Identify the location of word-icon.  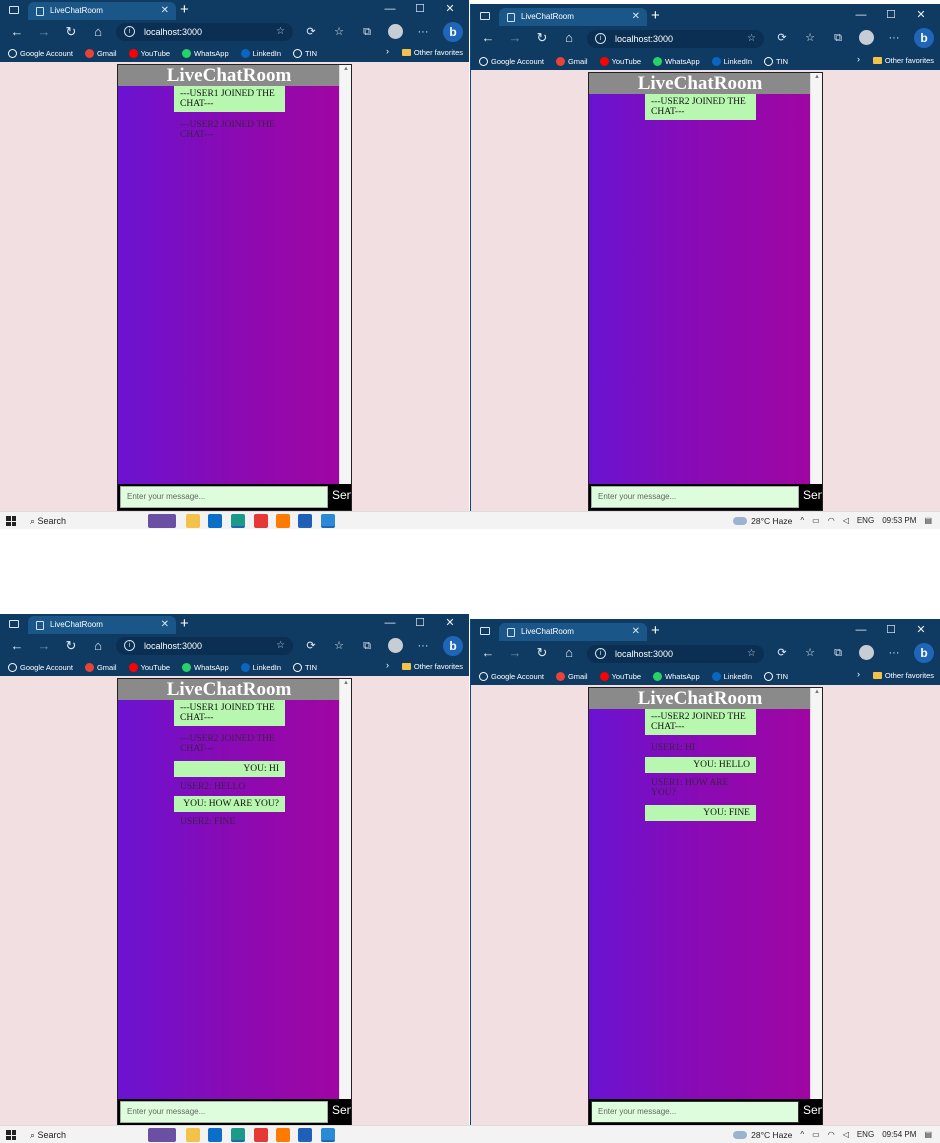
(305, 1135).